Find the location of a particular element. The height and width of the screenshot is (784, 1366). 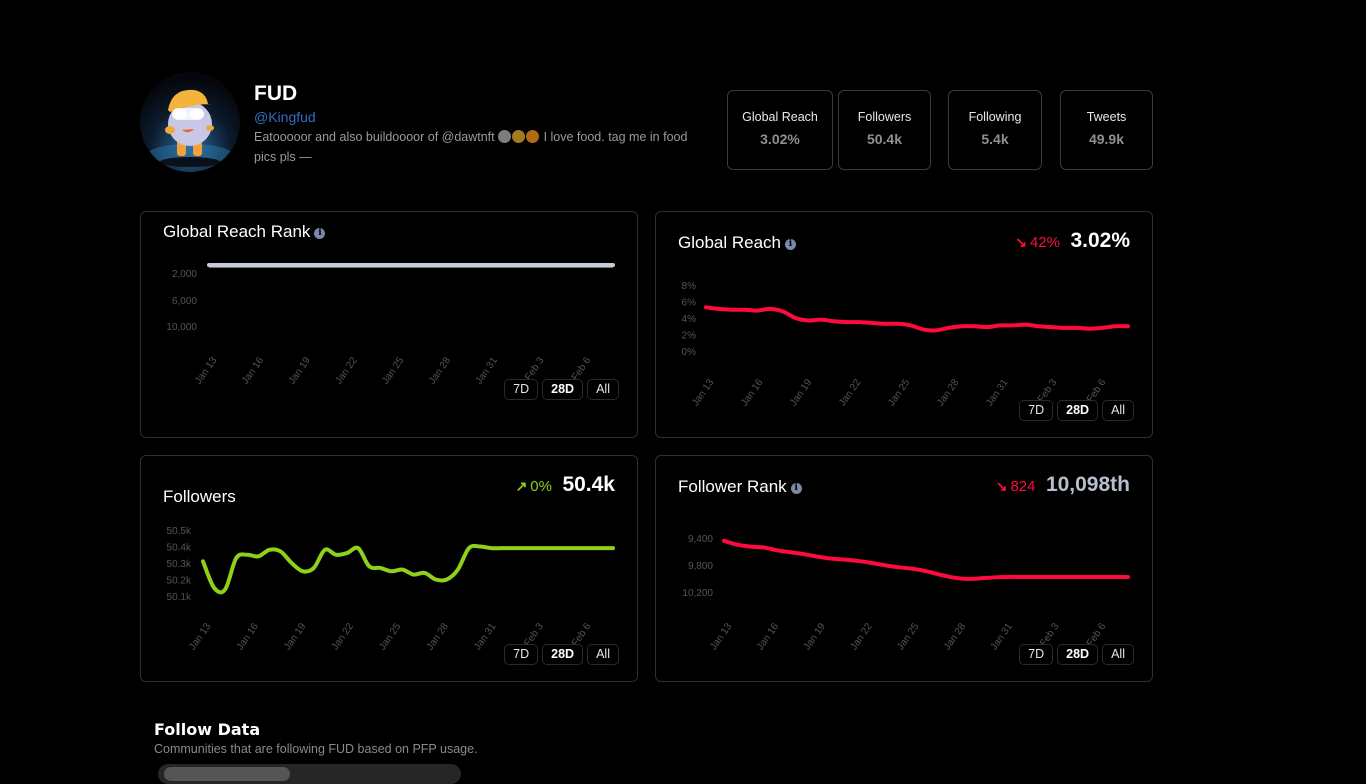

stat-label: Following is located at coordinates (995, 117).